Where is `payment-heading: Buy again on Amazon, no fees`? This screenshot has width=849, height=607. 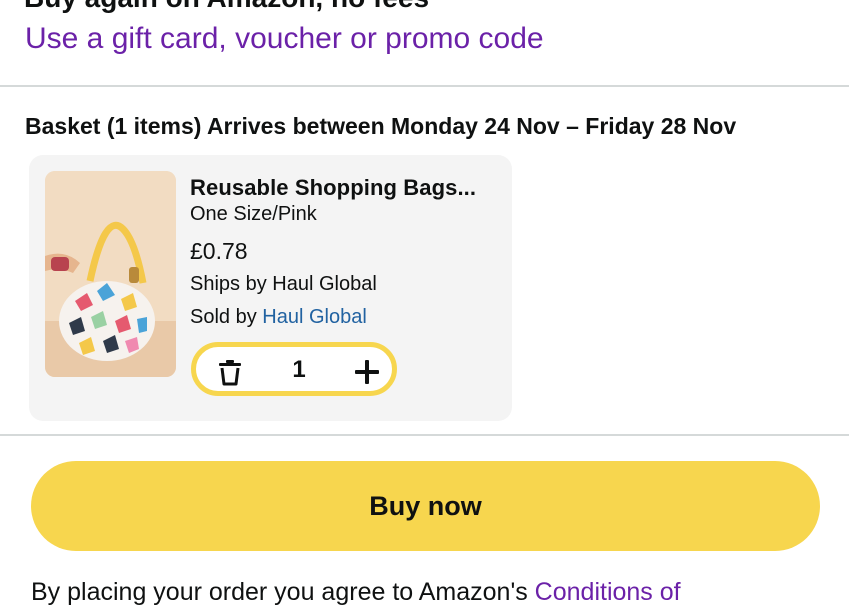
payment-heading: Buy again on Amazon, no fees is located at coordinates (226, 7).